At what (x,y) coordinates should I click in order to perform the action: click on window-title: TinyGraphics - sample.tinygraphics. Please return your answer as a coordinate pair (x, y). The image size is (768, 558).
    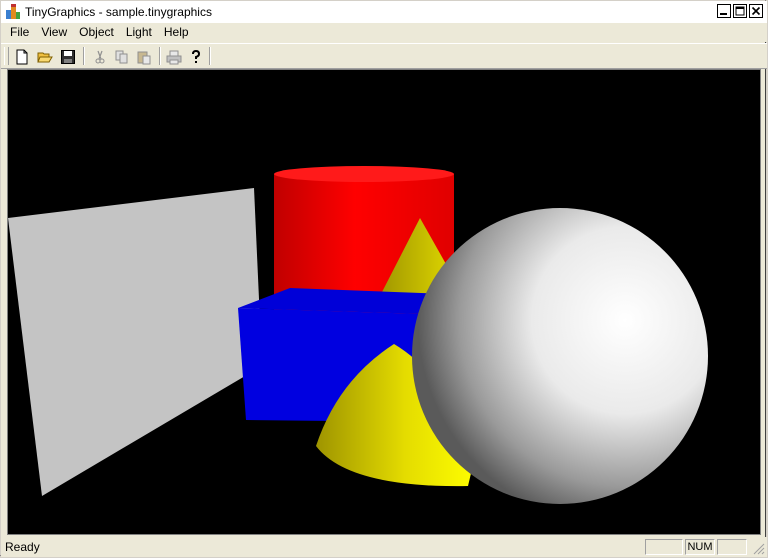
    Looking at the image, I should click on (118, 12).